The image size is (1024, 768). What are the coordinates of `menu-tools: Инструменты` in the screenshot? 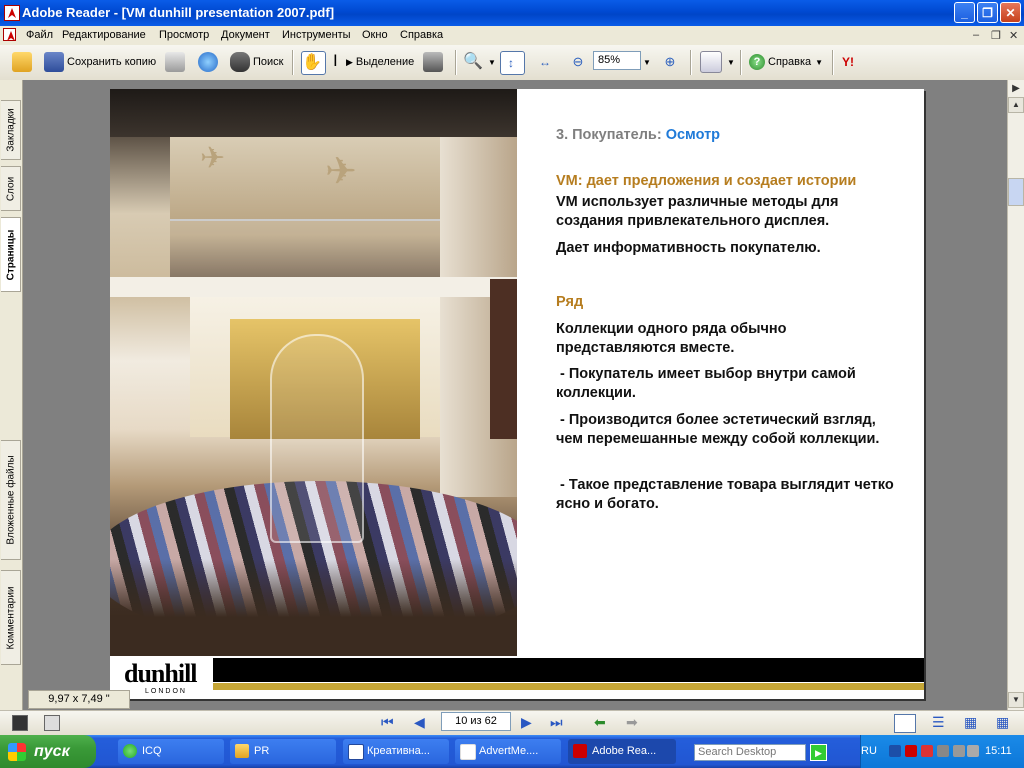 It's located at (316, 35).